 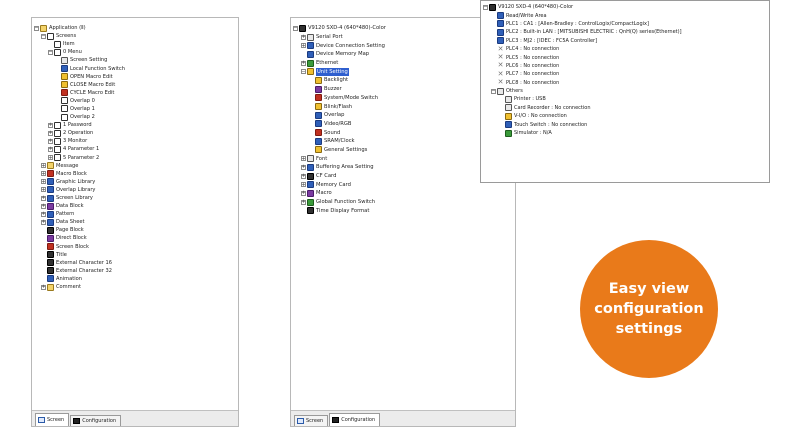 I want to click on tree-item: +4 Parameter 1, so click(x=135, y=149).